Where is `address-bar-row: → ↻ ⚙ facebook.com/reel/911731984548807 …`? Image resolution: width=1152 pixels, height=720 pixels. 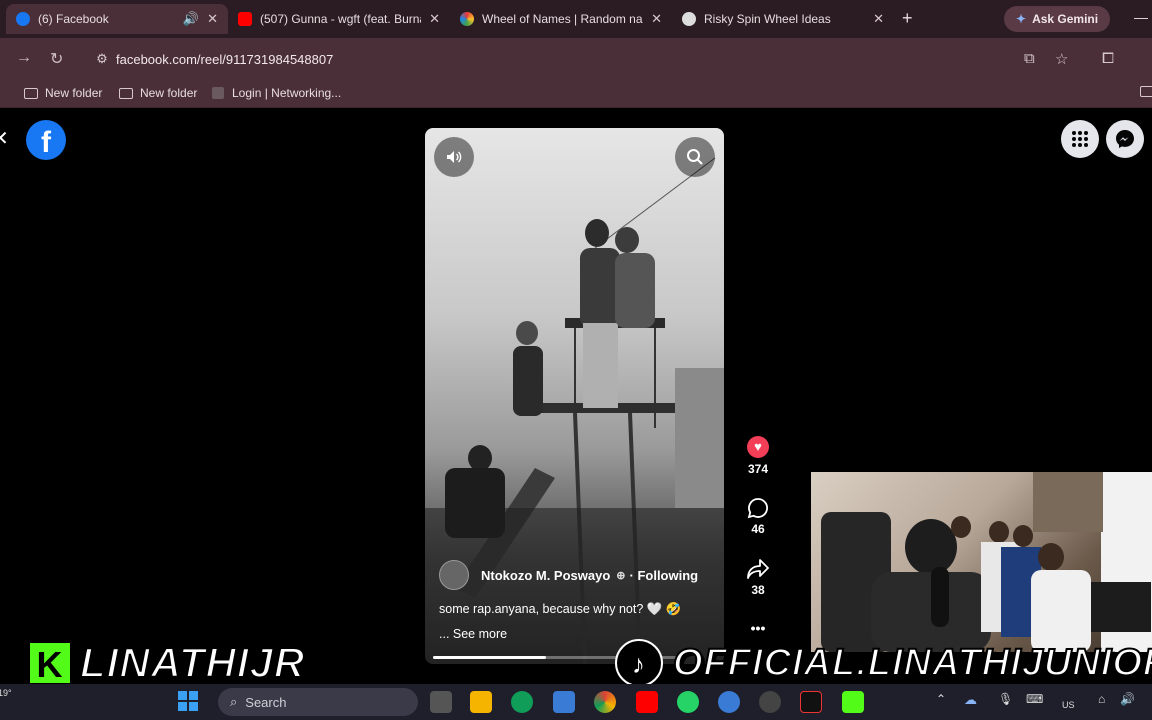 address-bar-row: → ↻ ⚙ facebook.com/reel/911731984548807 … is located at coordinates (576, 59).